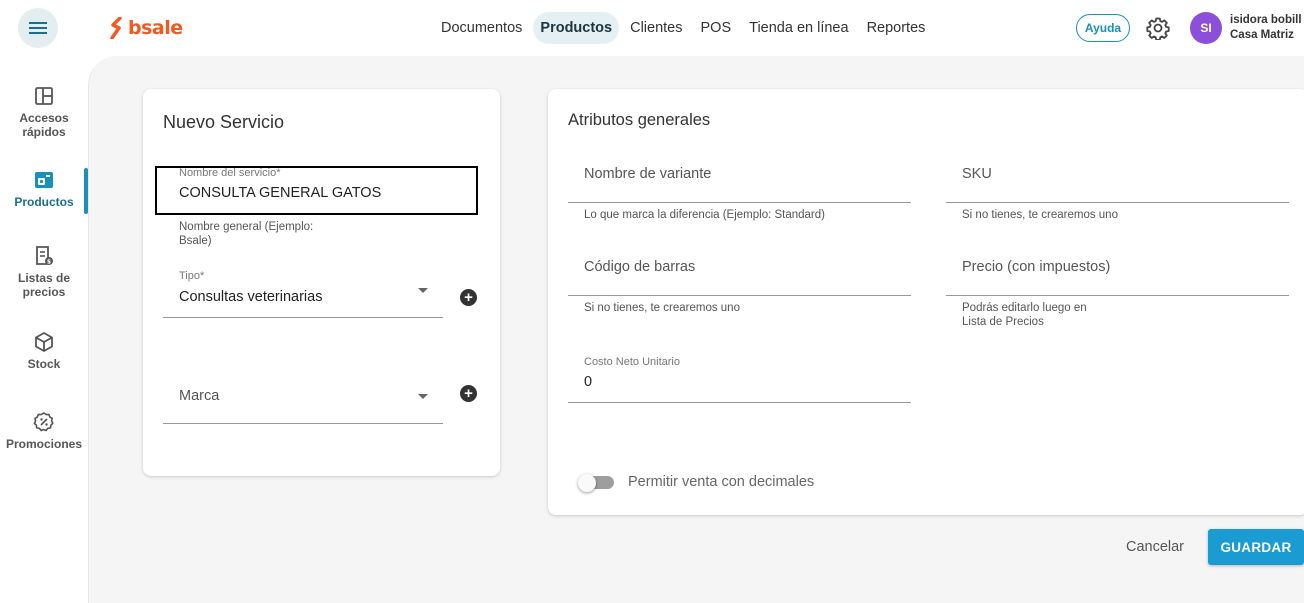  What do you see at coordinates (44, 125) in the screenshot?
I see `sidebar-item-label: Accesos rápidos` at bounding box center [44, 125].